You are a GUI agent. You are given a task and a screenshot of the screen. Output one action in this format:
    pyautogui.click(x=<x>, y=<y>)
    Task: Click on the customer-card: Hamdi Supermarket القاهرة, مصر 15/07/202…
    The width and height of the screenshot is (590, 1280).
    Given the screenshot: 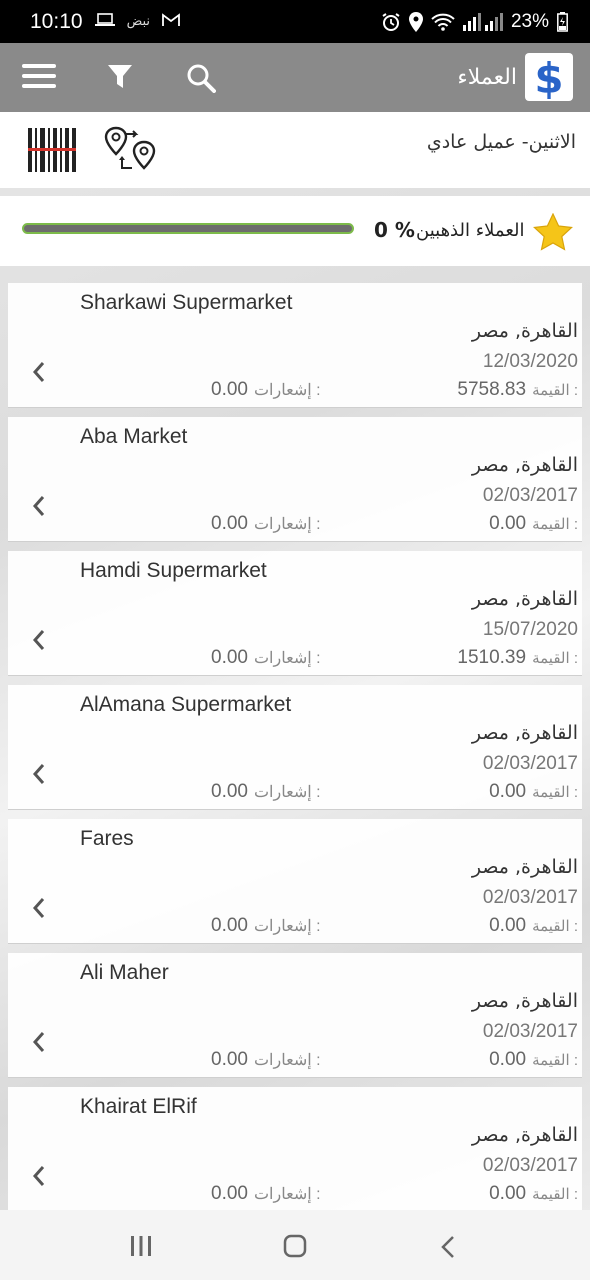 What is the action you would take?
    pyautogui.click(x=295, y=613)
    